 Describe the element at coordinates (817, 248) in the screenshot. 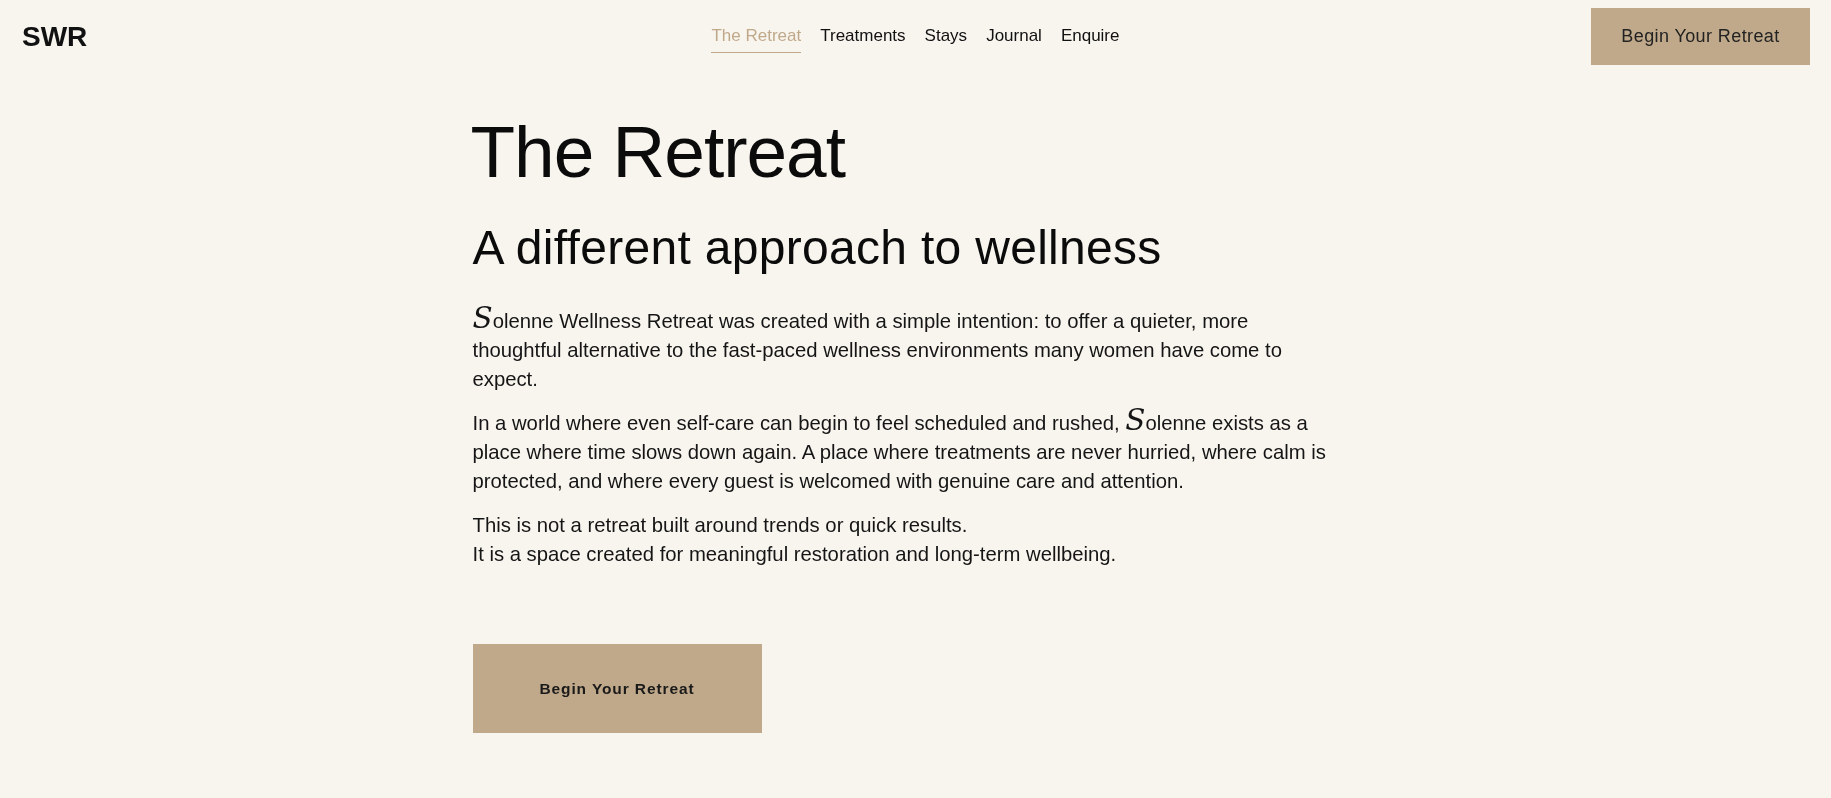

I see `section-heading: A different approach to wellness` at that location.